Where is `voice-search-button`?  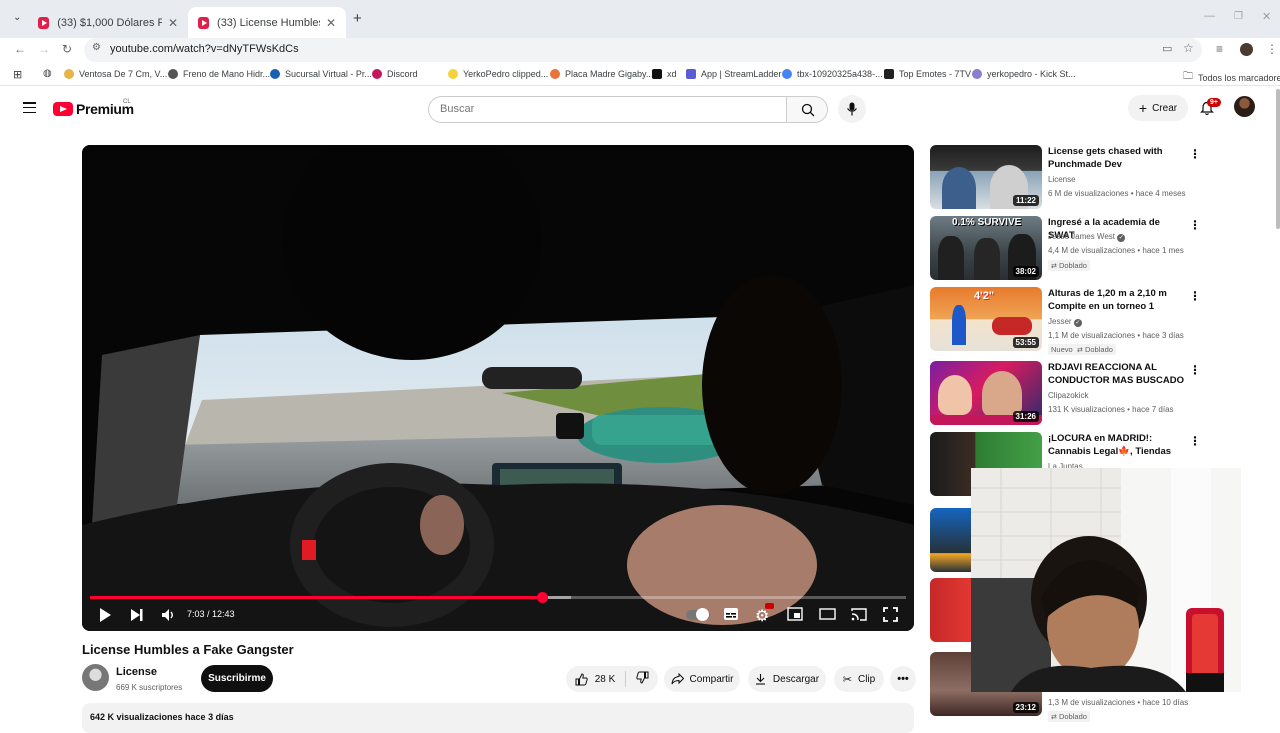 voice-search-button is located at coordinates (852, 109).